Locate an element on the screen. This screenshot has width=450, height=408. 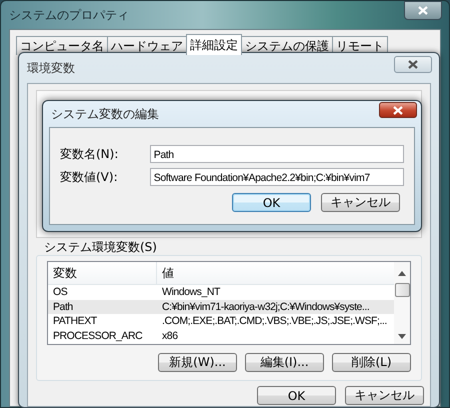
column-header: 変数 is located at coordinates (102, 273).